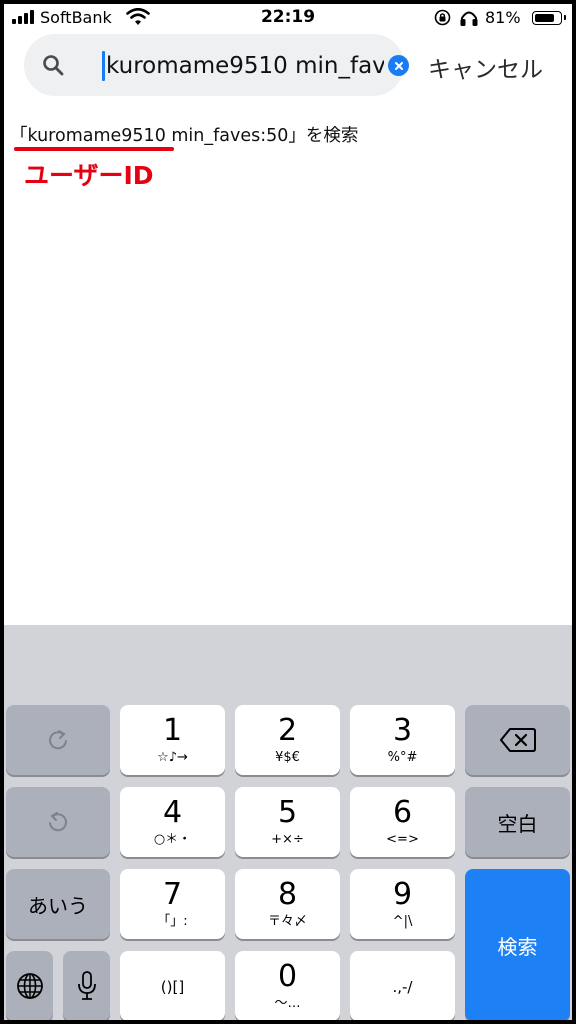 This screenshot has width=576, height=1024. Describe the element at coordinates (184, 134) in the screenshot. I see `search-suggestion: 「kuromame9510 min_faves:50」を検索` at that location.